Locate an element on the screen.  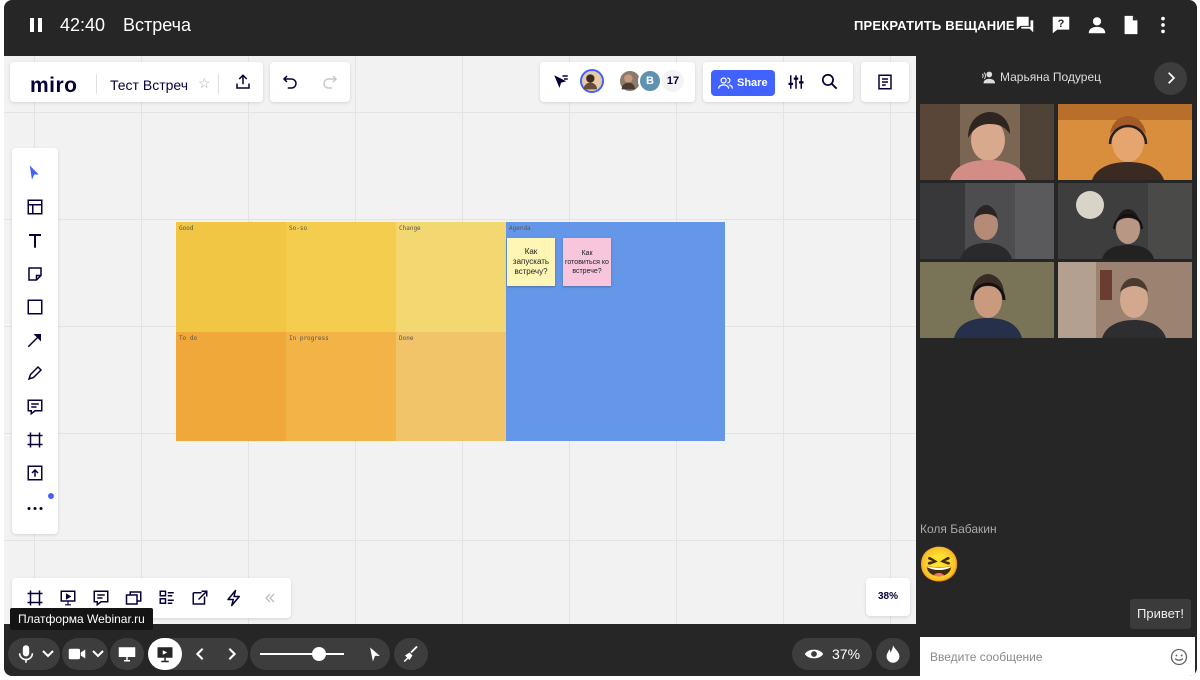
emoji-picker-icon is located at coordinates (1179, 657).